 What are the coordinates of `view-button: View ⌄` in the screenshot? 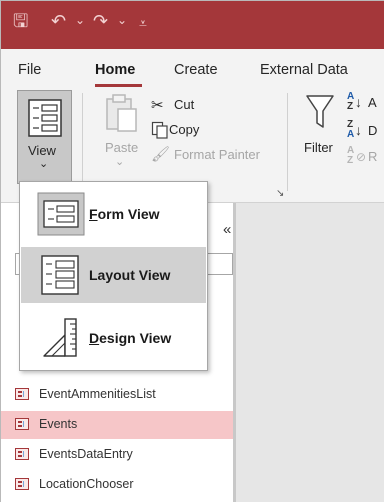 It's located at (44, 137).